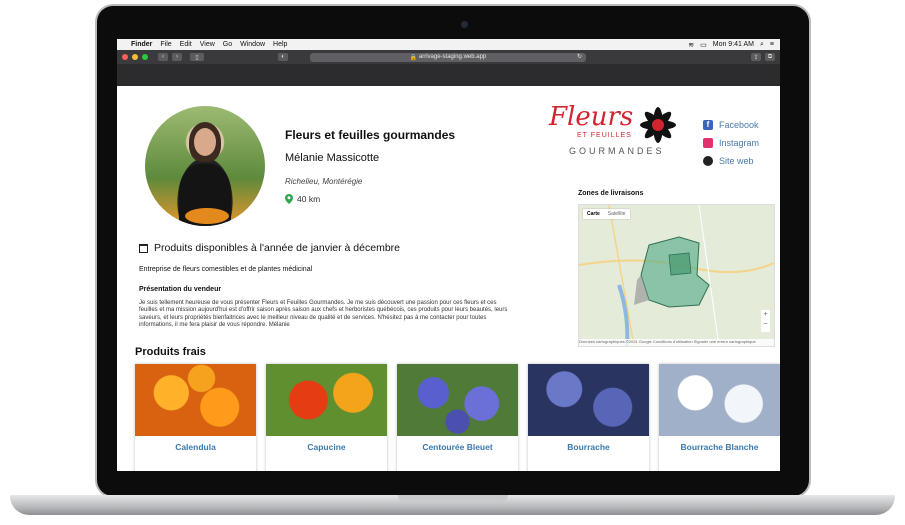 The height and width of the screenshot is (525, 905). I want to click on social-links: f Facebook Instagram Site web, so click(731, 143).